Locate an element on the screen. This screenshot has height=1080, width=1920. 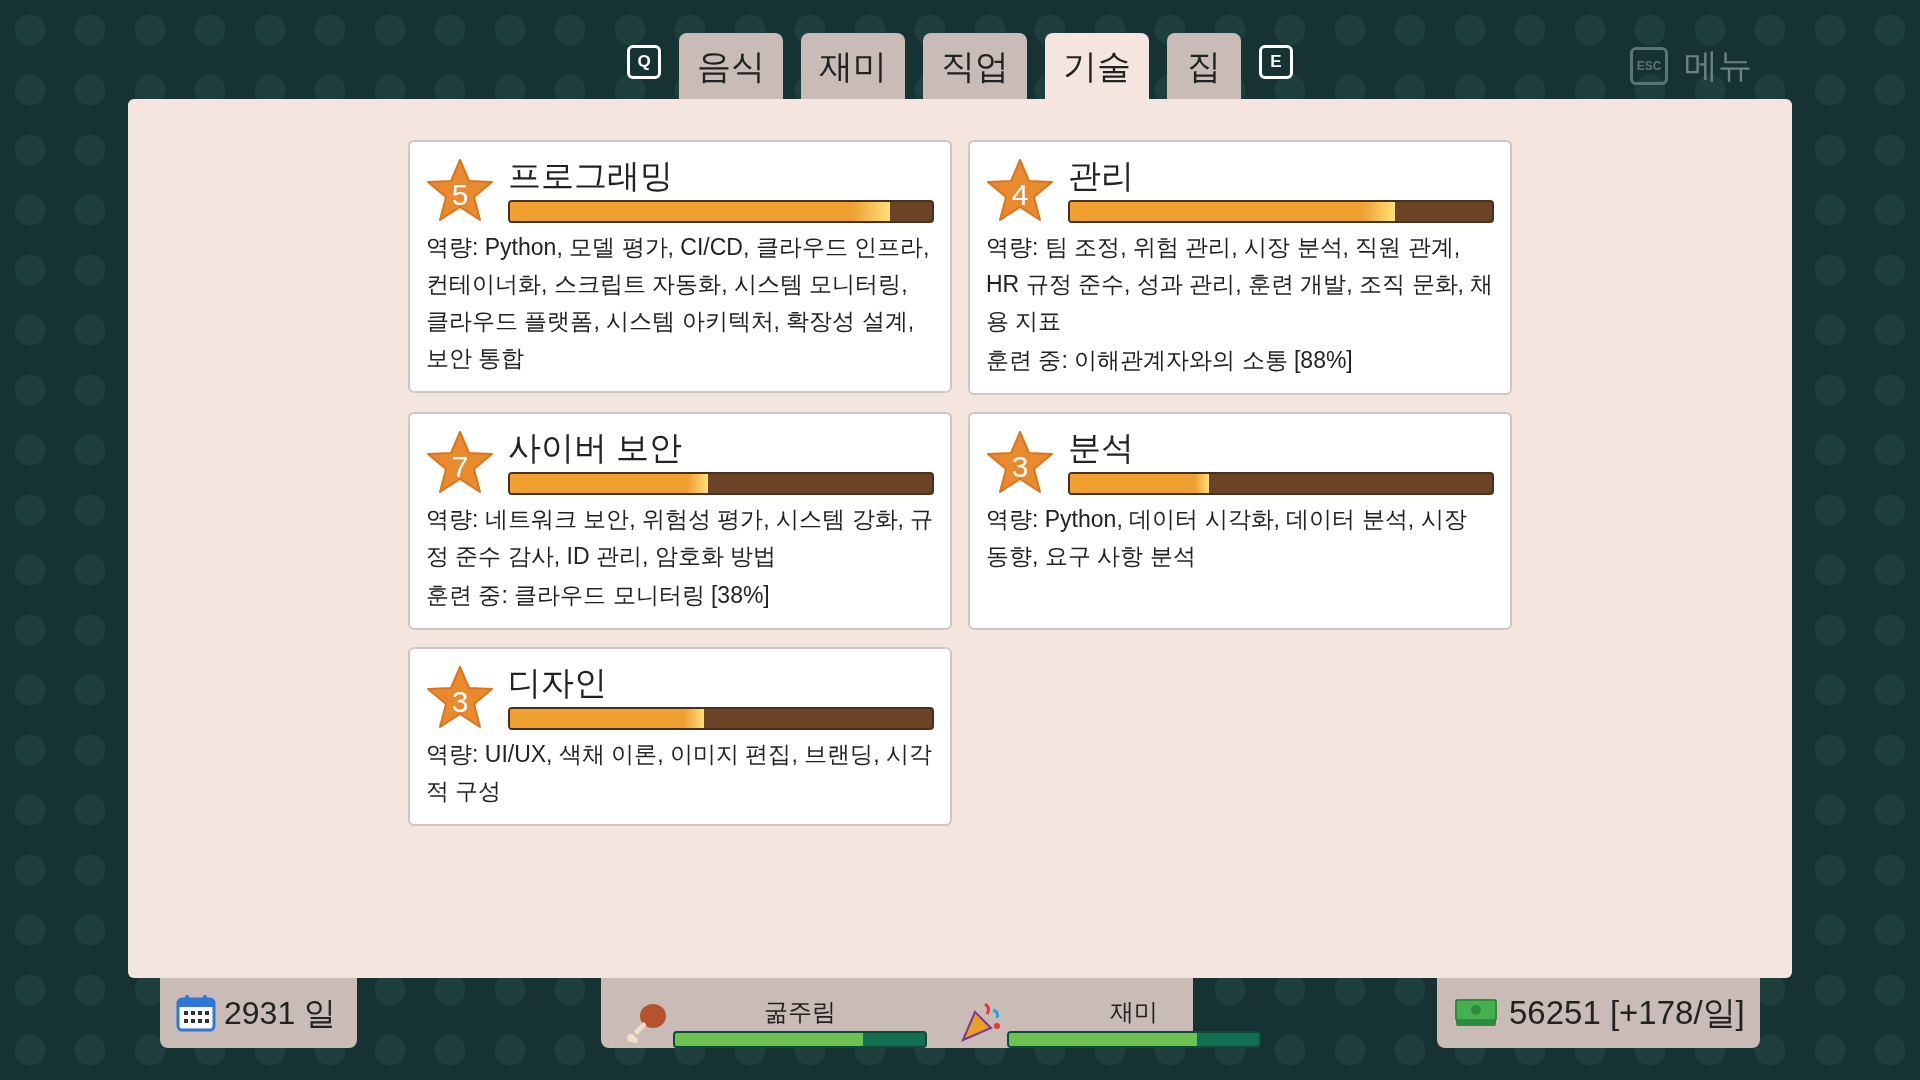
need-label: 재미 is located at coordinates (1134, 1012).